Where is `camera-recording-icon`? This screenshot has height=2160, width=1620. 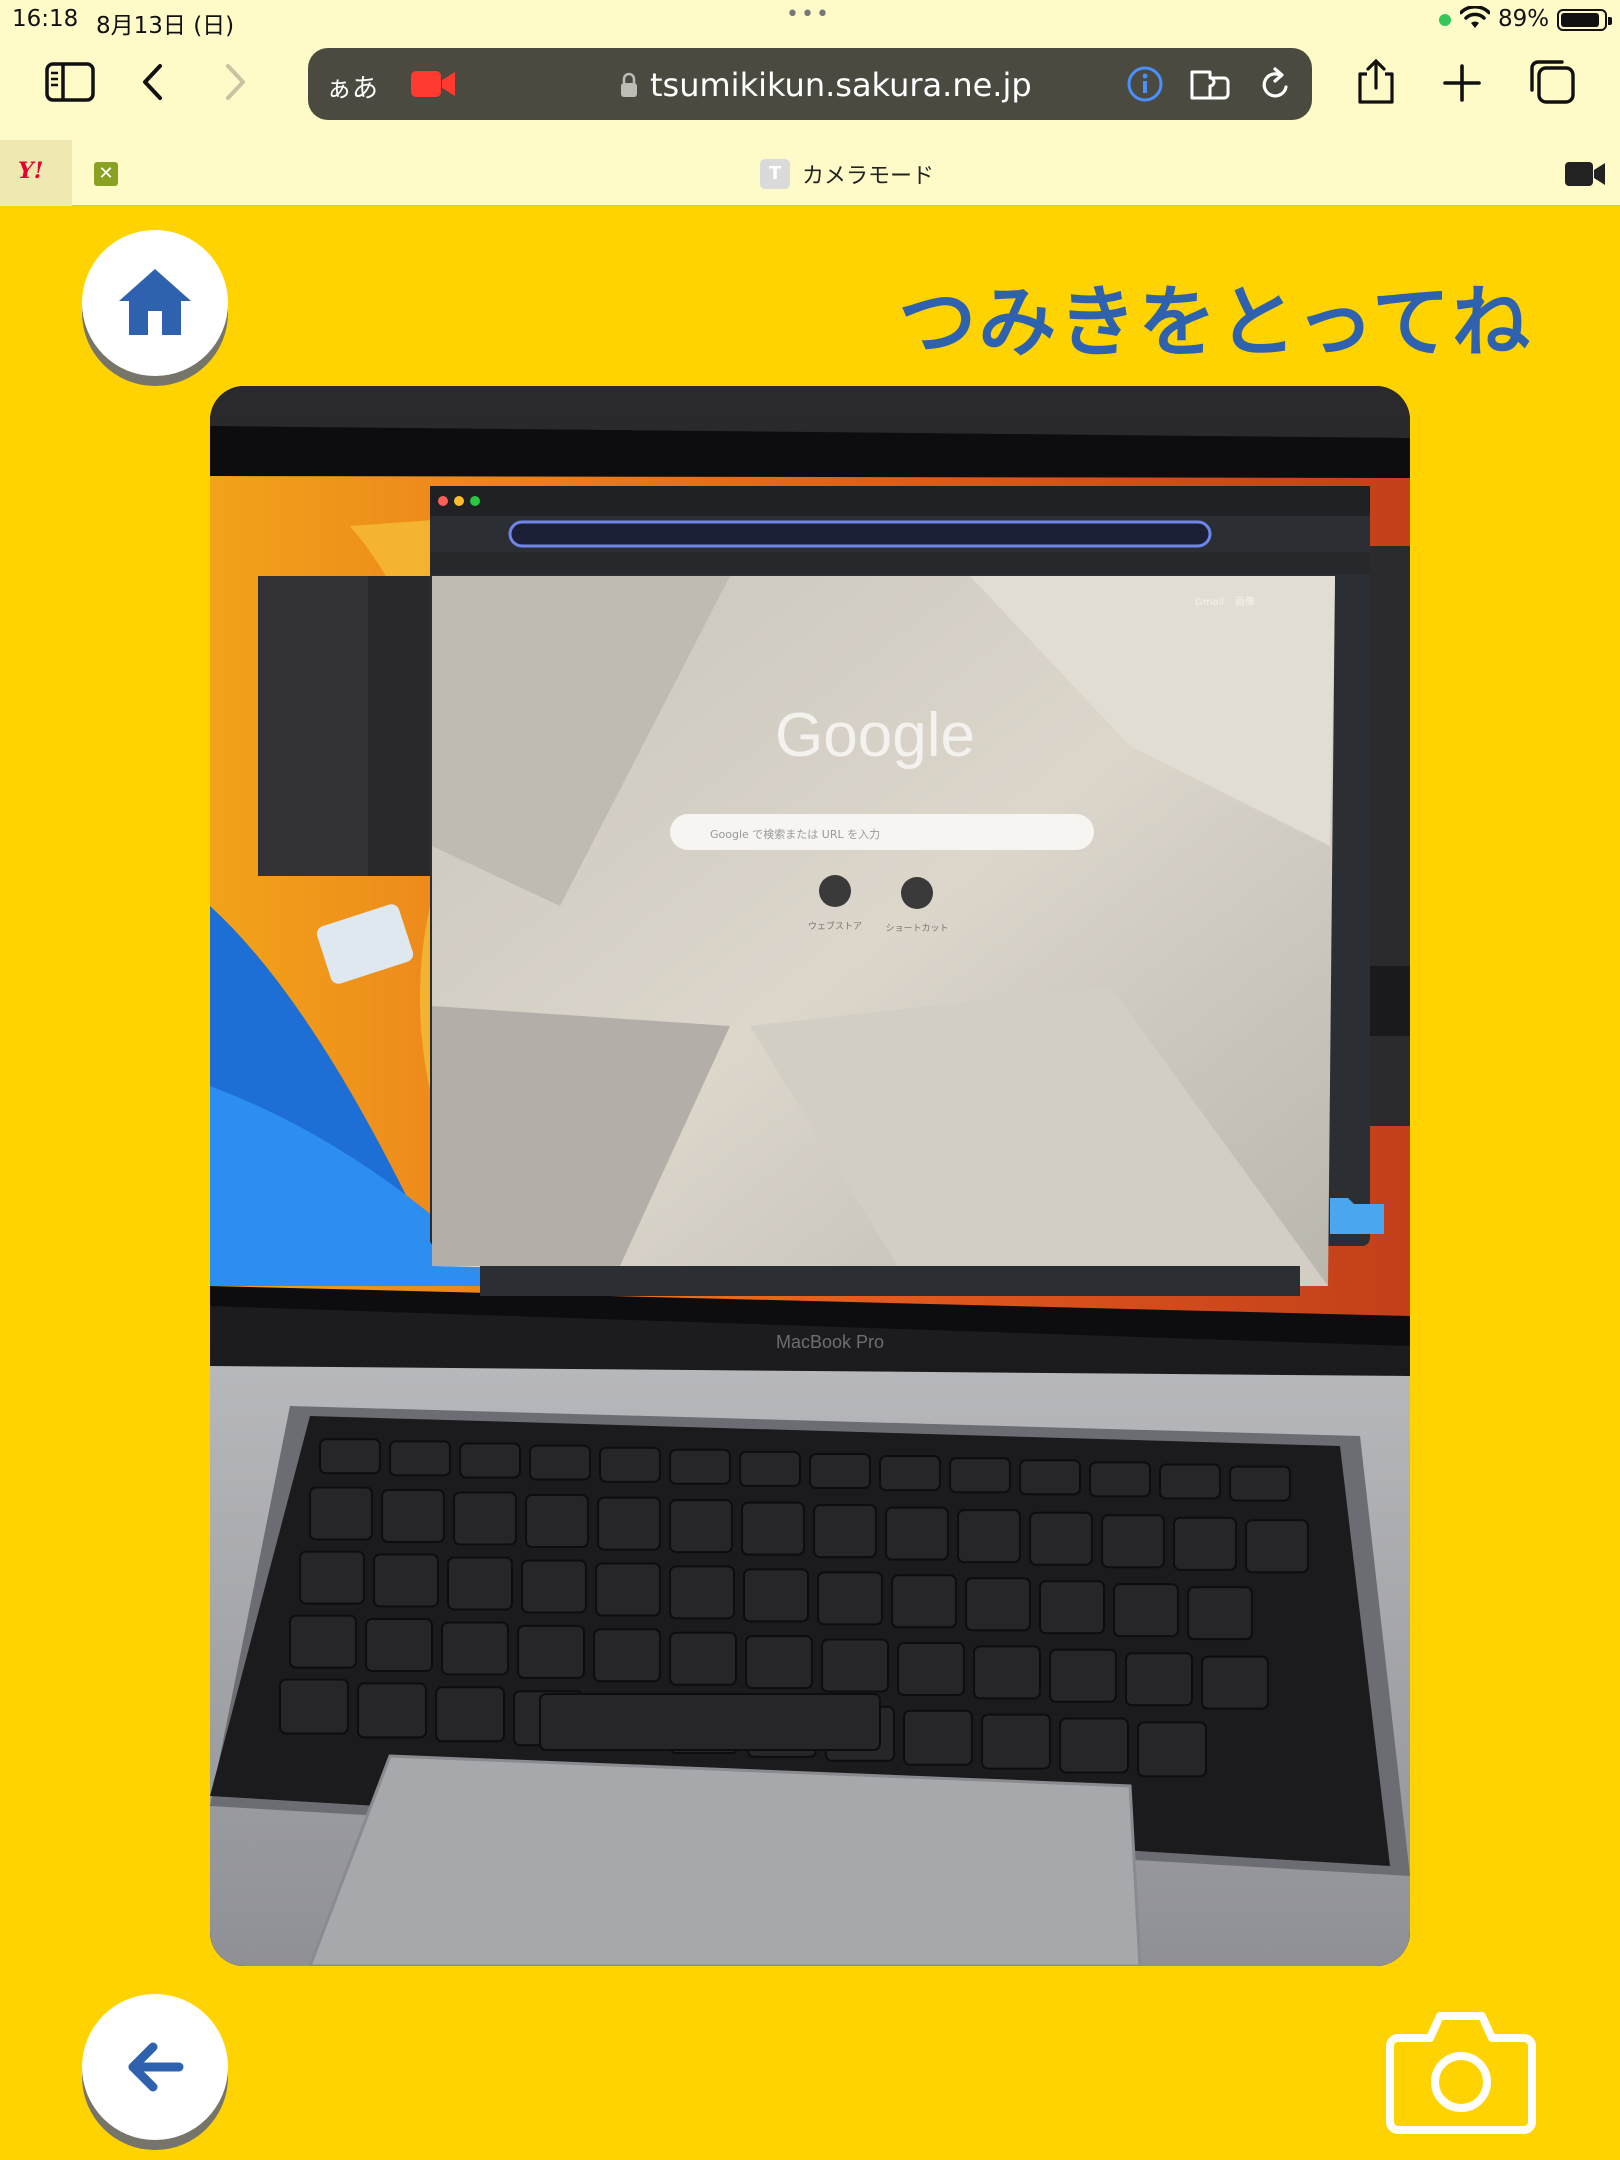
camera-recording-icon is located at coordinates (433, 84).